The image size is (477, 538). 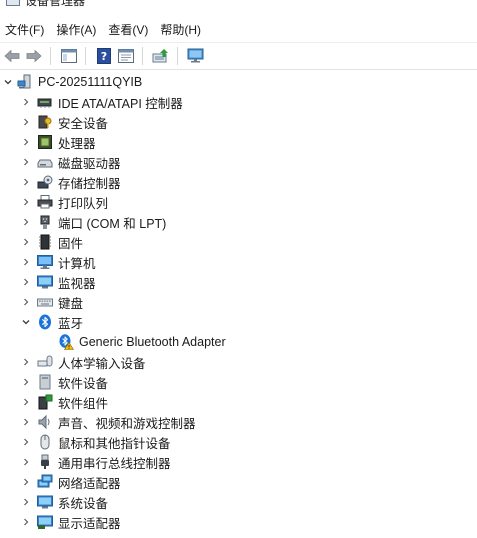 What do you see at coordinates (90, 82) in the screenshot?
I see `computer-name-label: PC-20251111QYIB` at bounding box center [90, 82].